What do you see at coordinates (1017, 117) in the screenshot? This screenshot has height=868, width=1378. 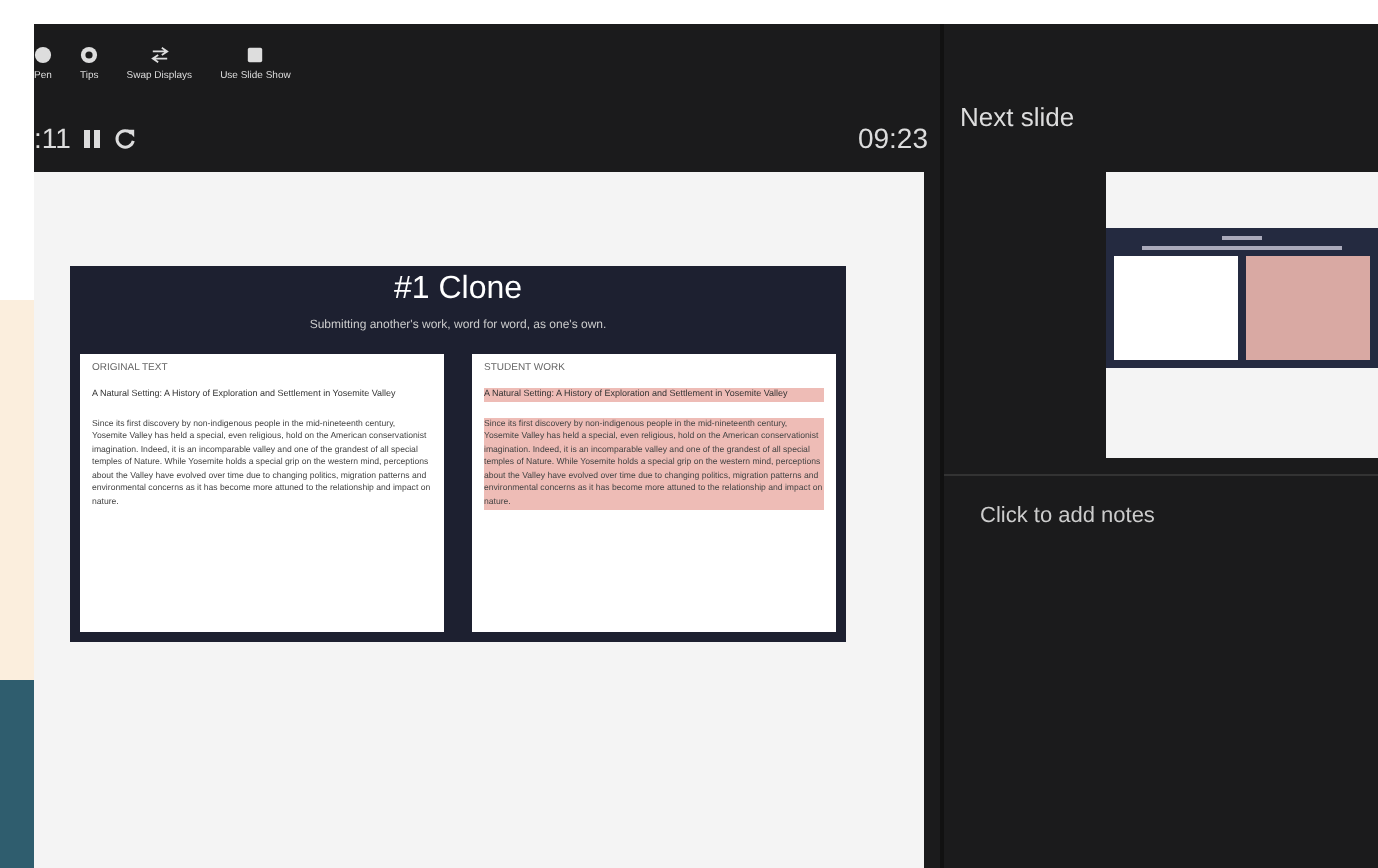 I see `next-slide-label: Next slide` at bounding box center [1017, 117].